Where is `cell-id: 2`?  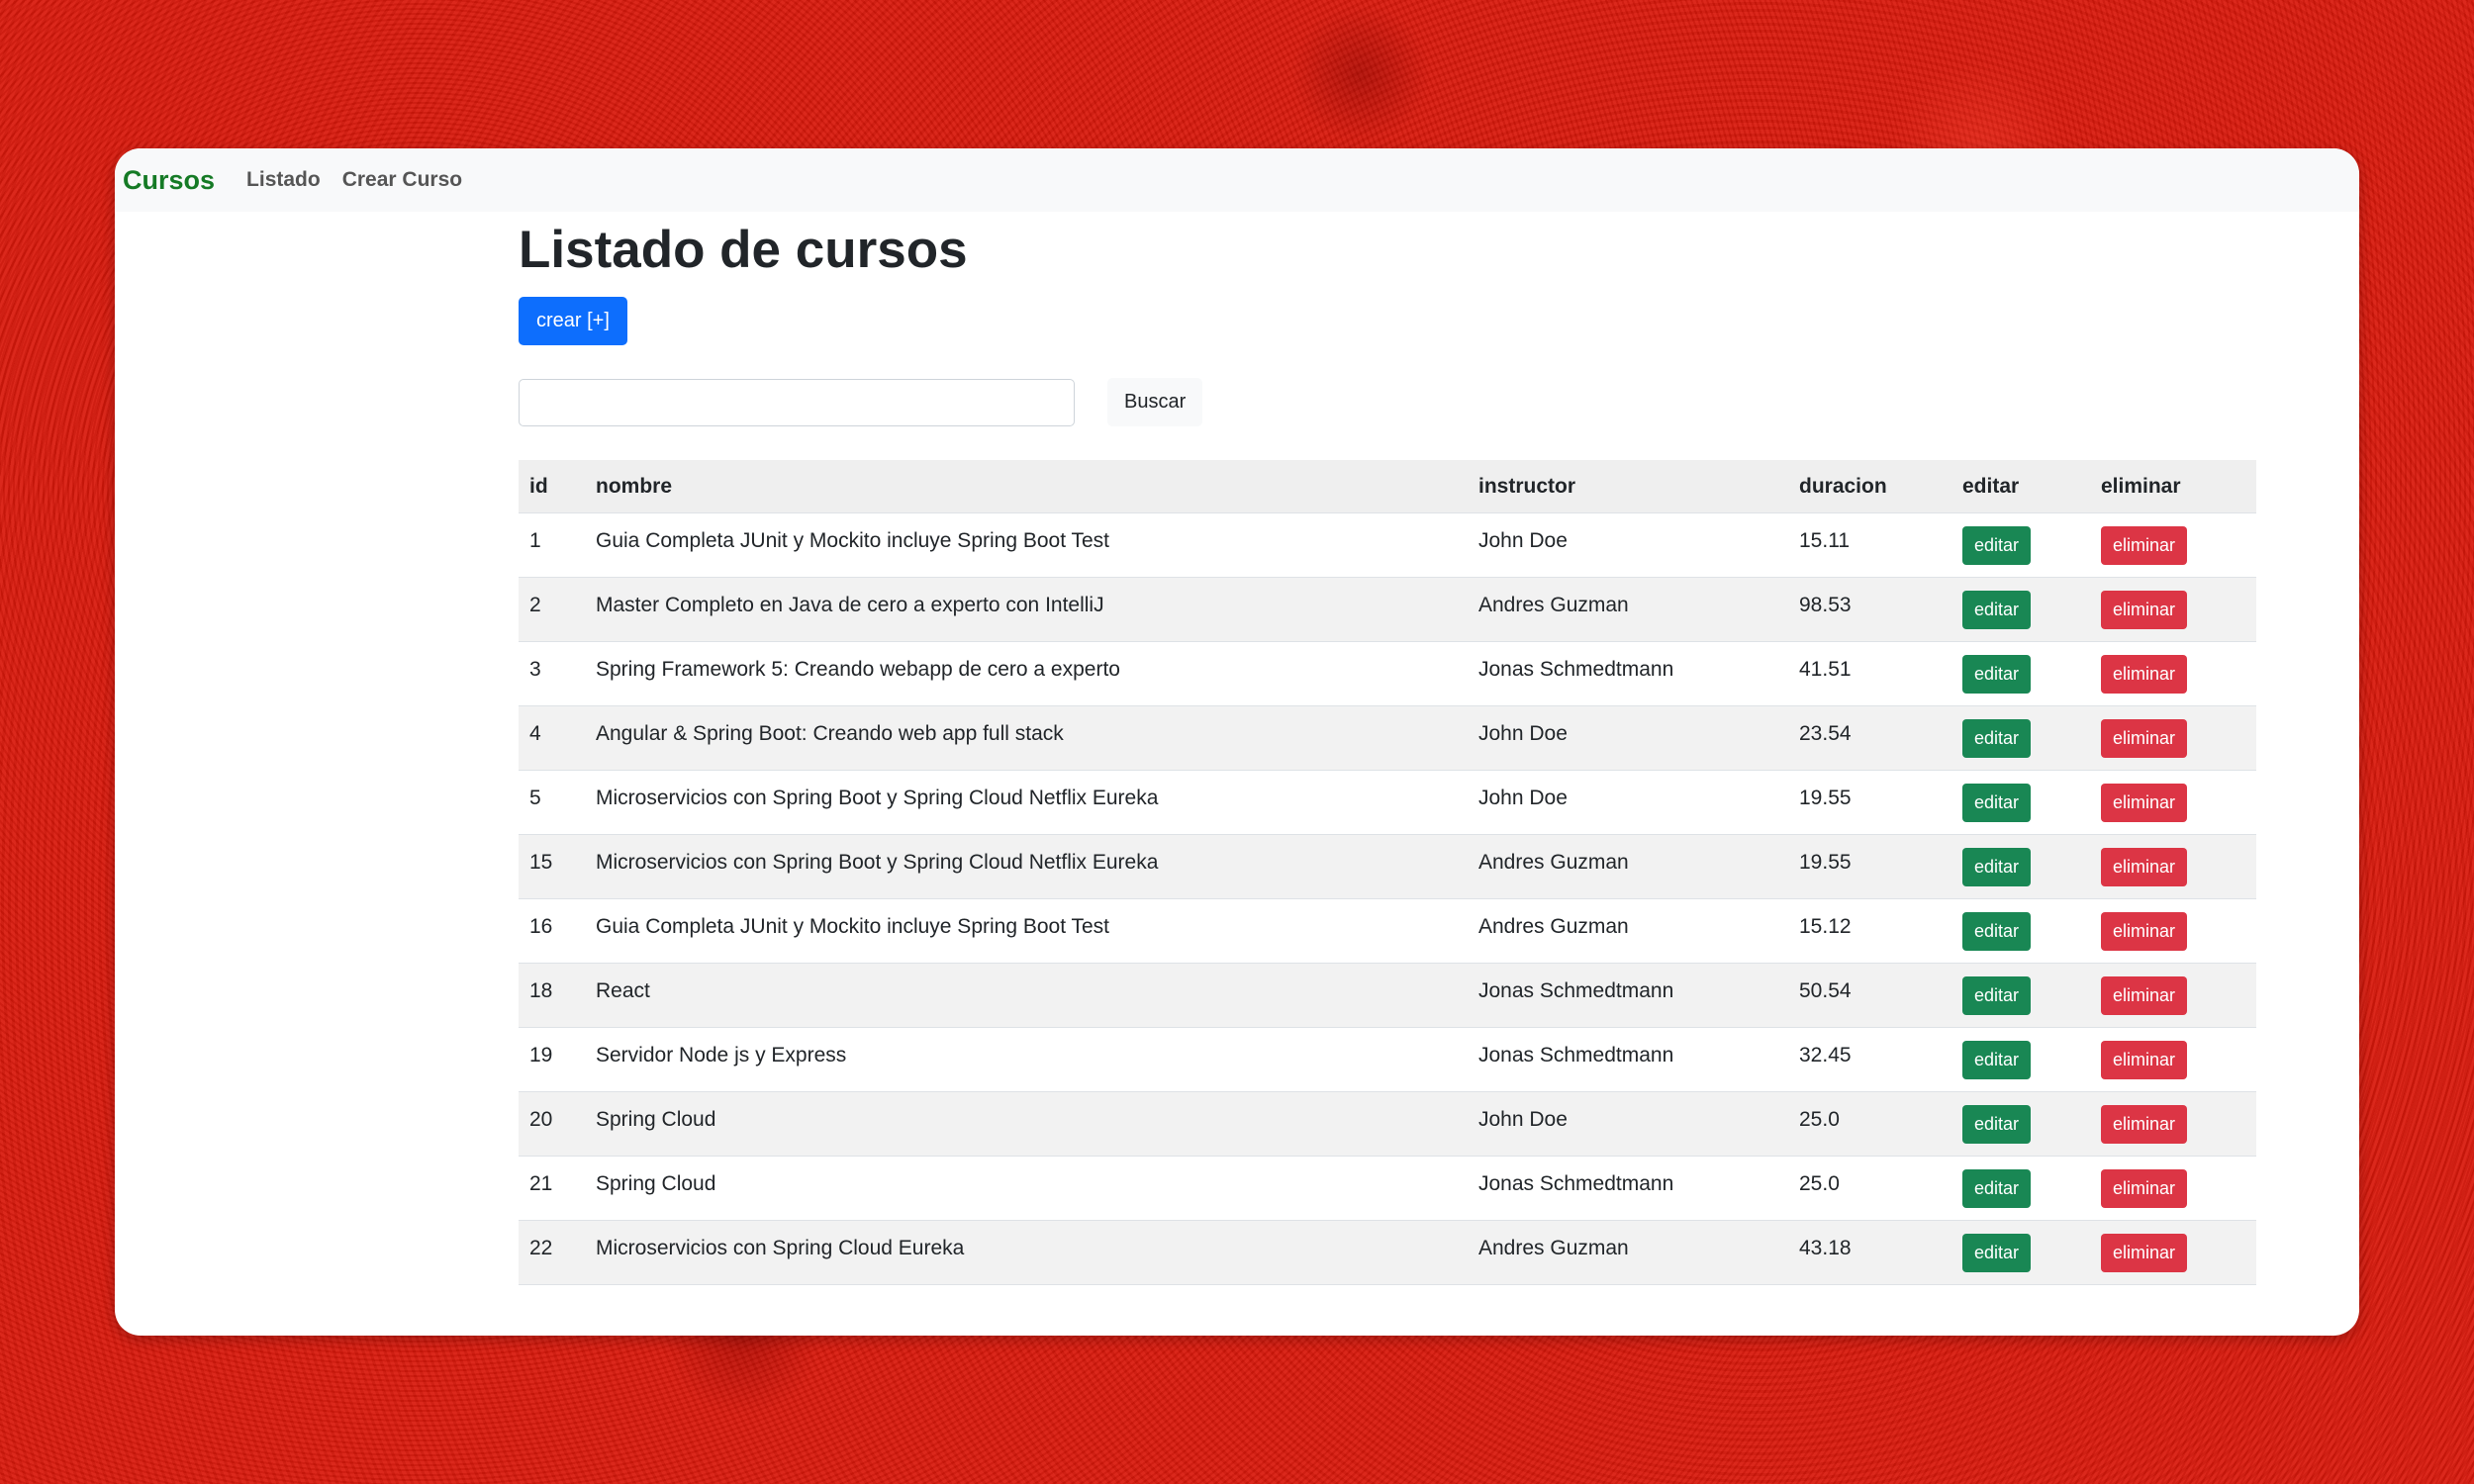
cell-id: 2 is located at coordinates (552, 610).